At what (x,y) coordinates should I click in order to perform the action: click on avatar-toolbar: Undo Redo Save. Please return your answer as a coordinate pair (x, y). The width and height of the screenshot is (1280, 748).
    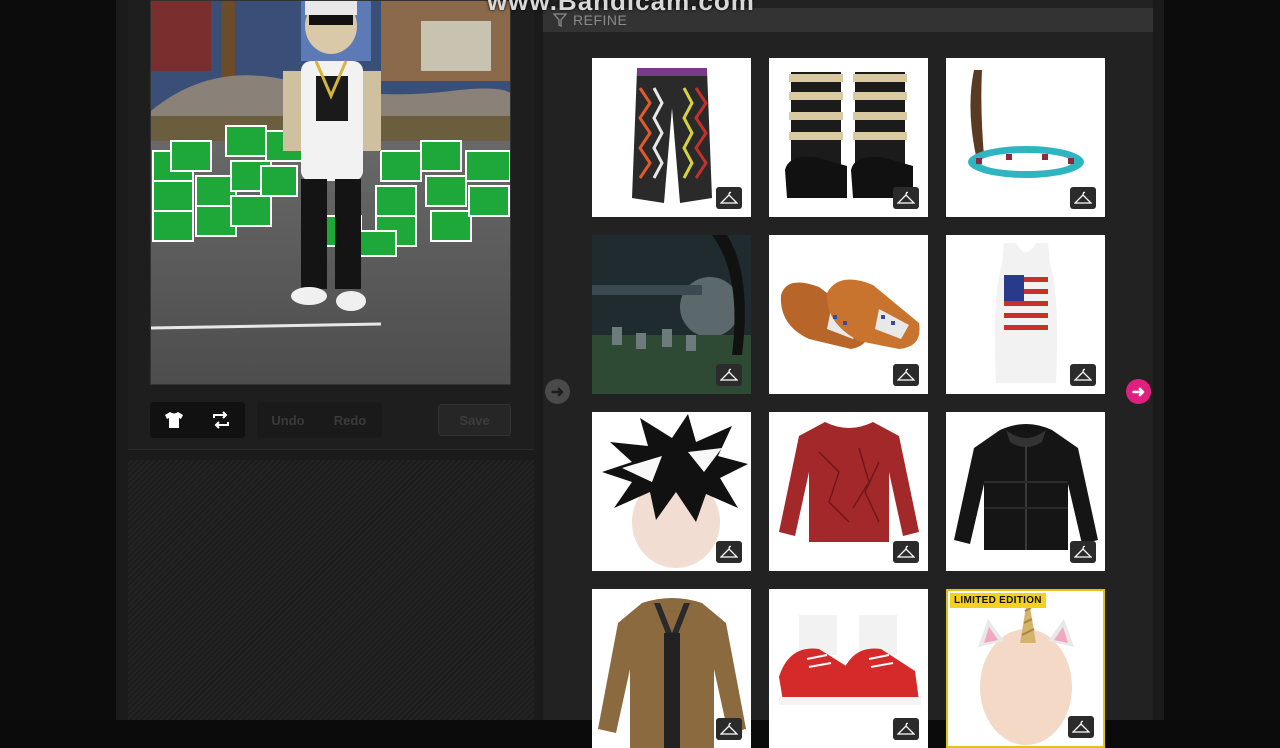
    Looking at the image, I should click on (331, 420).